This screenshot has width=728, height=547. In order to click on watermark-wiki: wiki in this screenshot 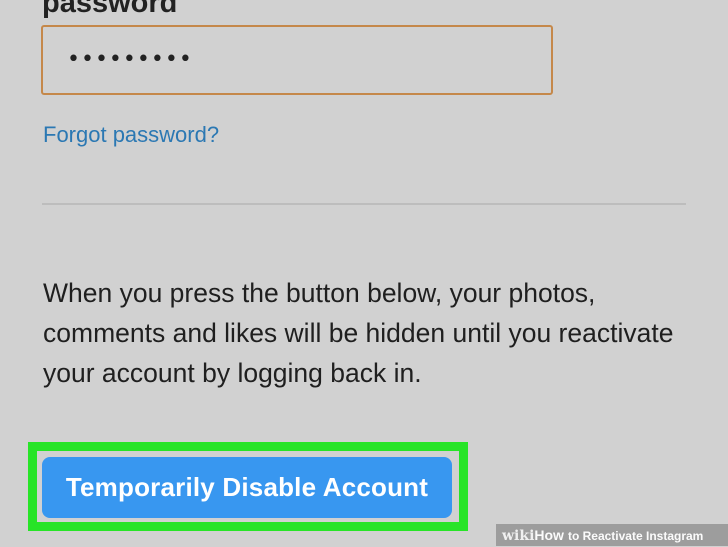, I will do `click(518, 536)`.